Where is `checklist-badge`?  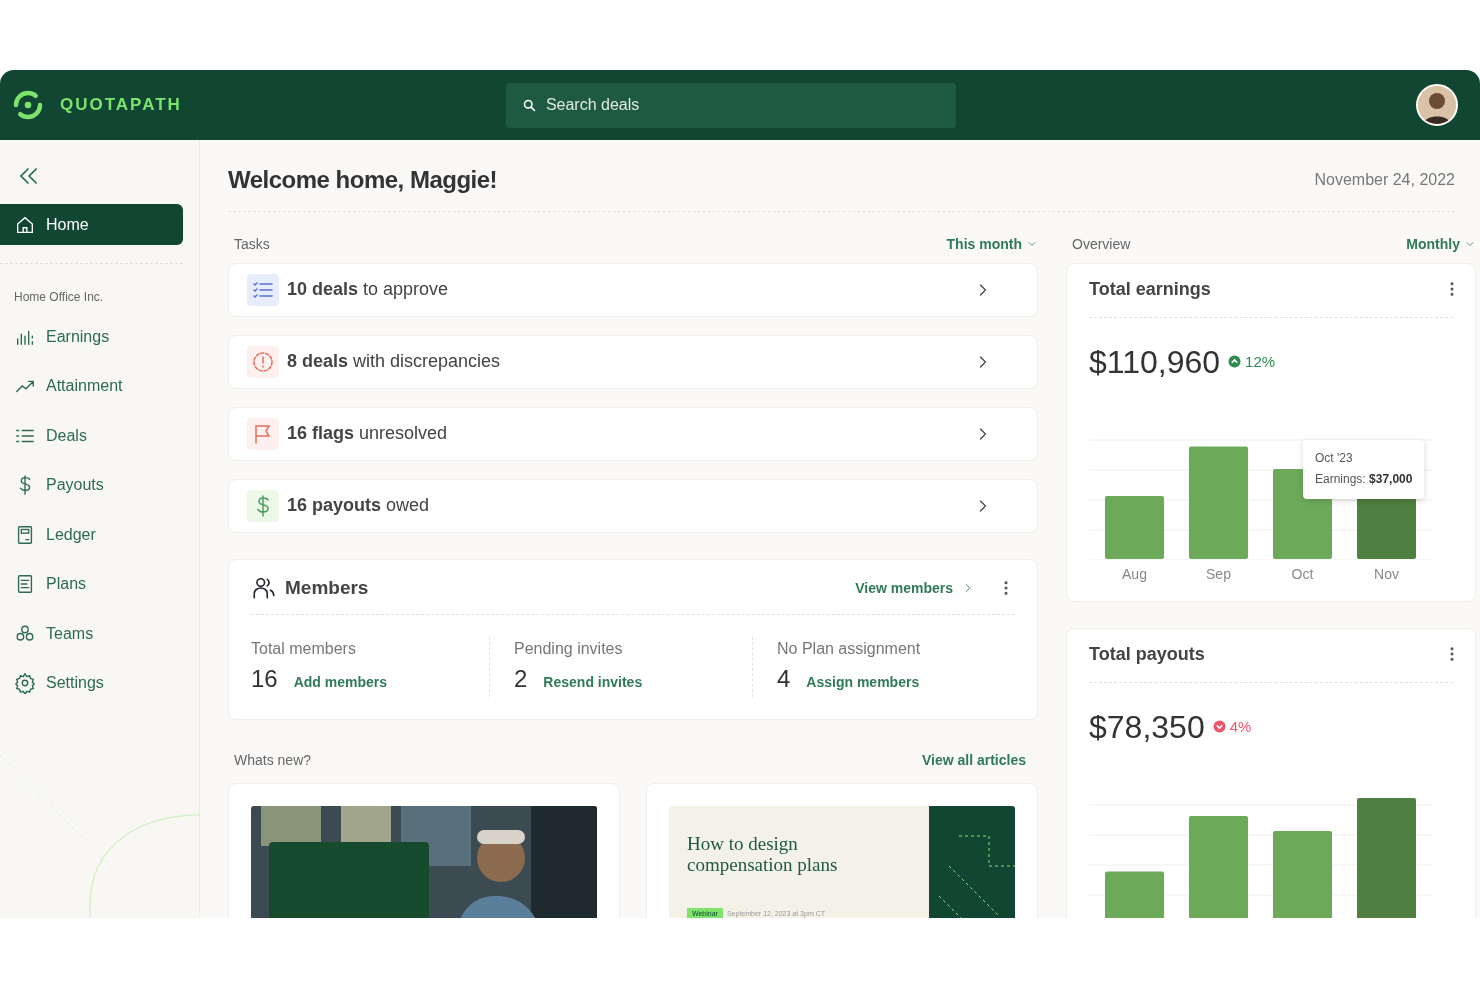
checklist-badge is located at coordinates (263, 289).